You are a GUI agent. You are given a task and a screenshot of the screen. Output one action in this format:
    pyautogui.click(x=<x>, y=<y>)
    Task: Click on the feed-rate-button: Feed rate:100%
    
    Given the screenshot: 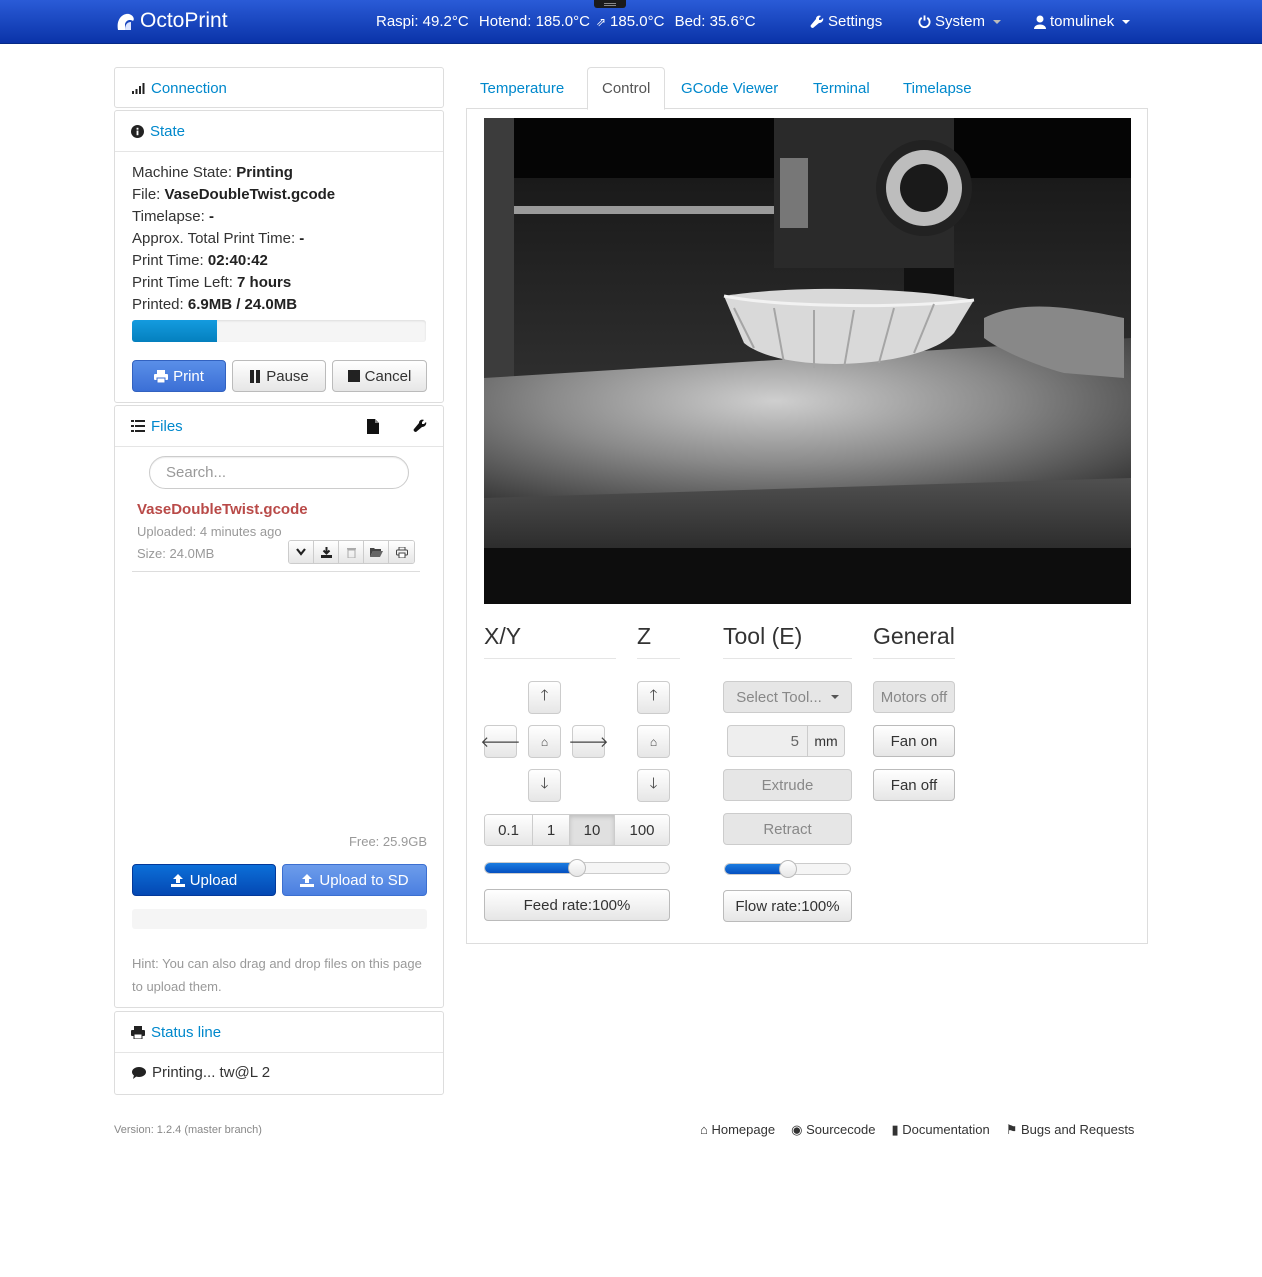 What is the action you would take?
    pyautogui.click(x=577, y=905)
    